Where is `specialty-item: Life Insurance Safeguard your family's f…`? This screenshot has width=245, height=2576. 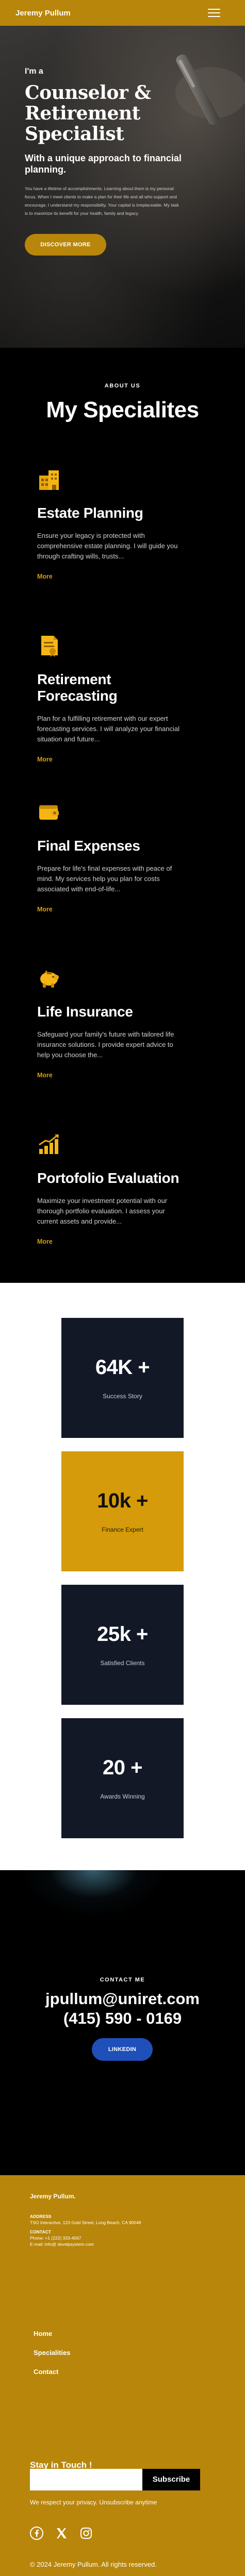 specialty-item: Life Insurance Safeguard your family's f… is located at coordinates (115, 1023).